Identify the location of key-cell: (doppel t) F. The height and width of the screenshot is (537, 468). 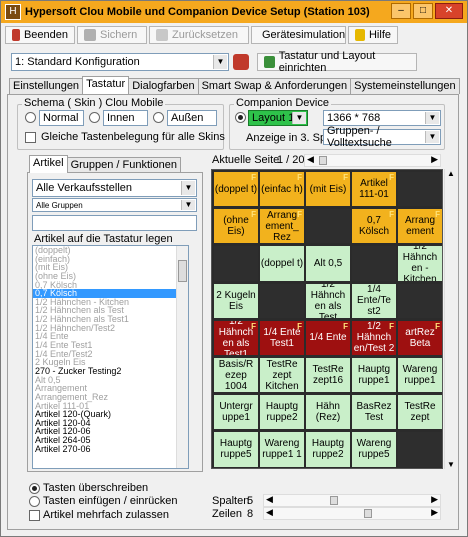
(236, 189).